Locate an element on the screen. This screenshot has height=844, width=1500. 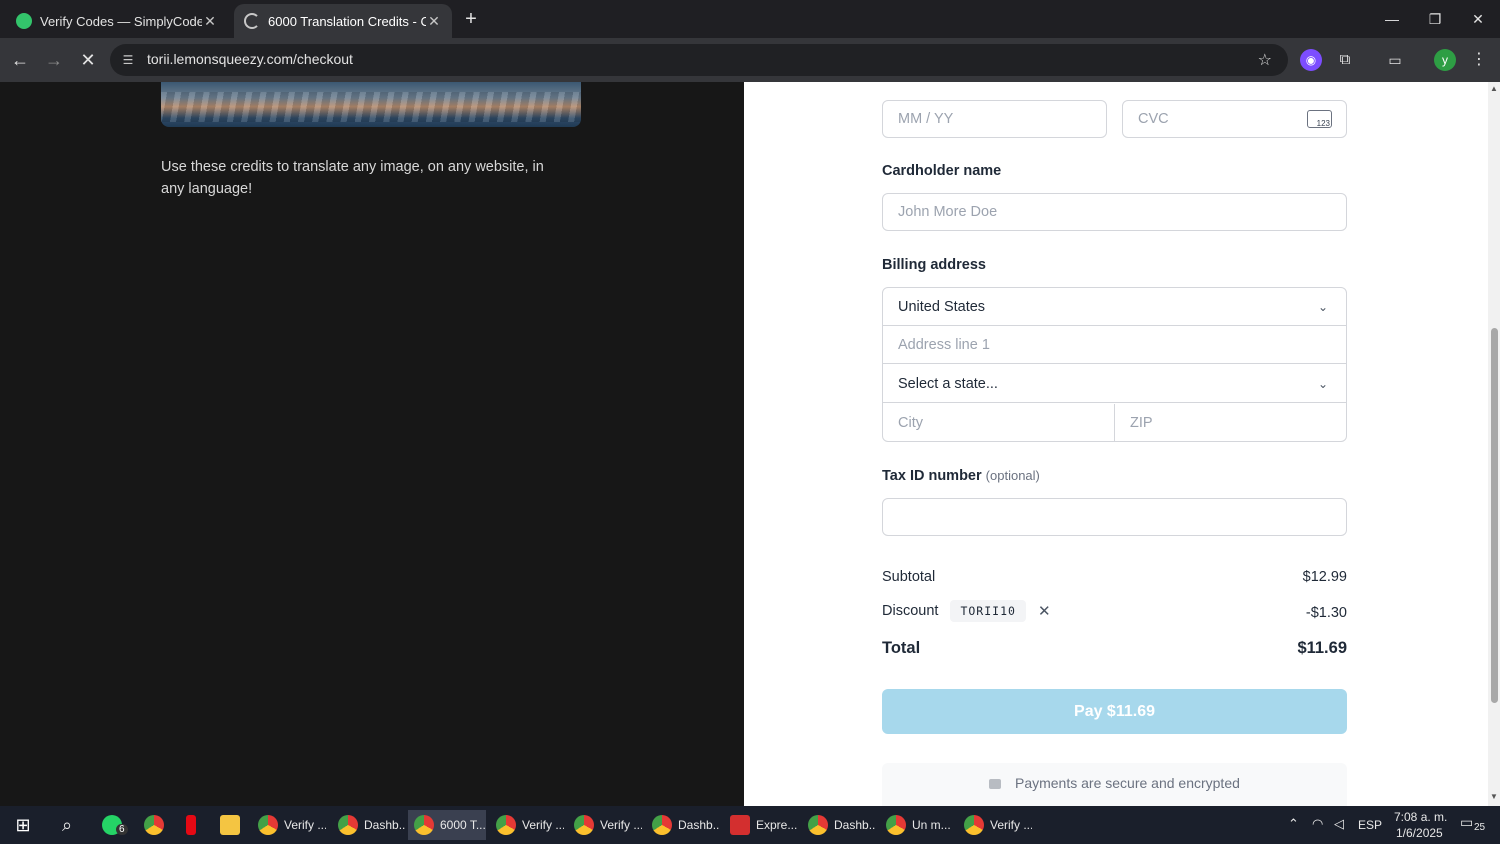
total-row: Total $11.69 is located at coordinates (1114, 648).